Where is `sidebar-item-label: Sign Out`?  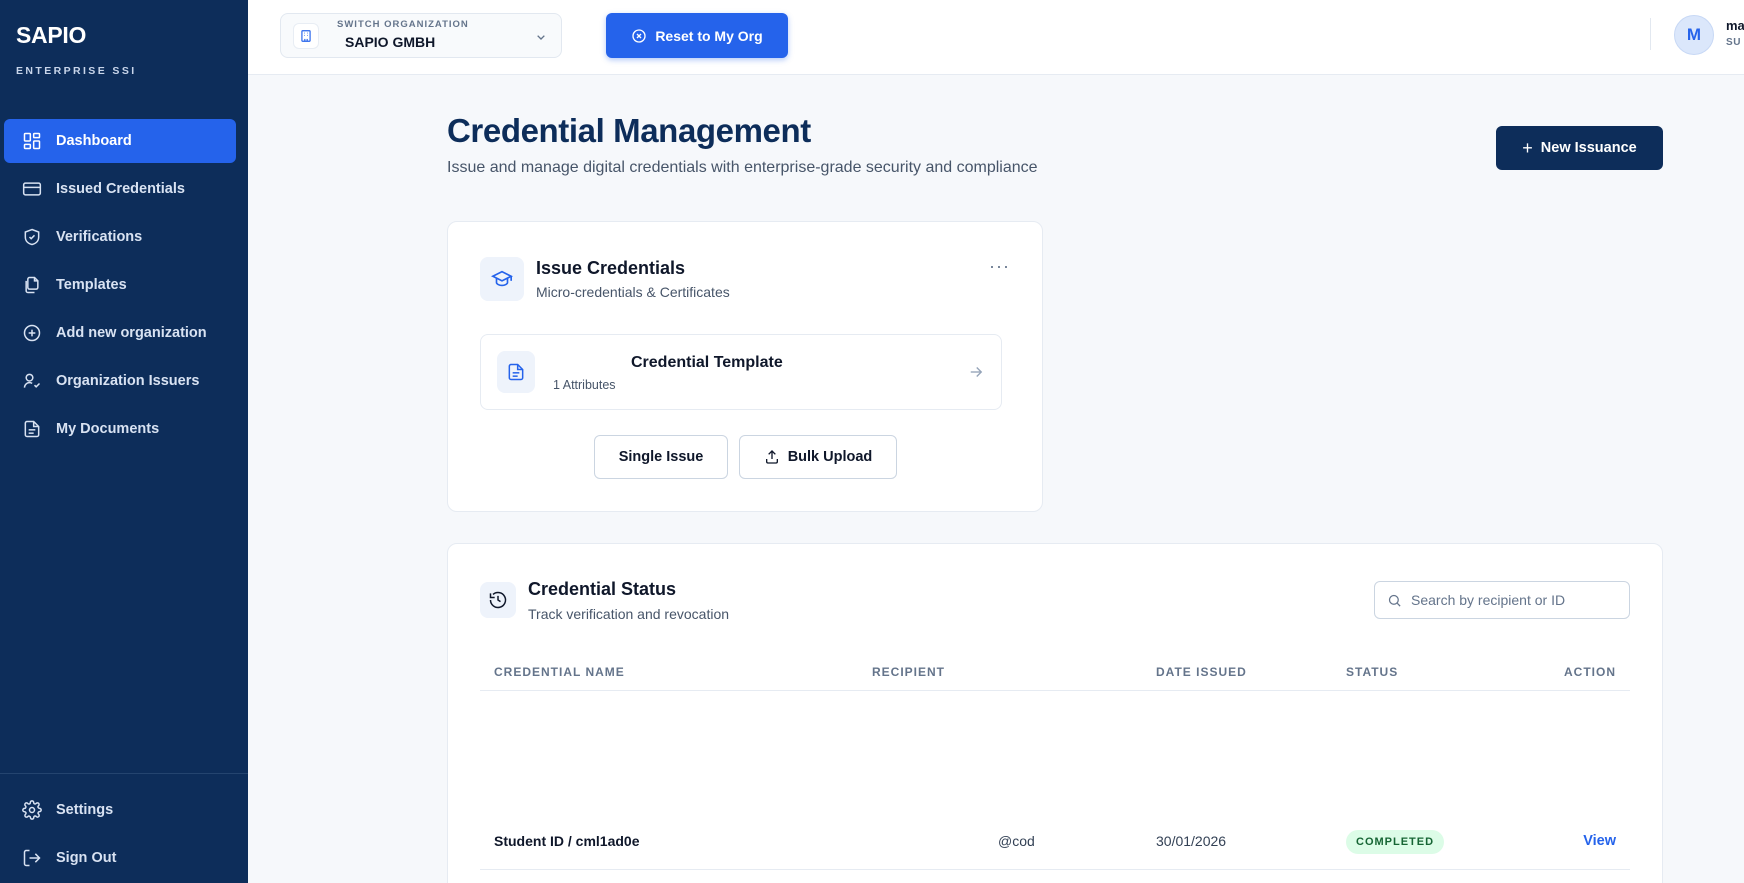 sidebar-item-label: Sign Out is located at coordinates (86, 858).